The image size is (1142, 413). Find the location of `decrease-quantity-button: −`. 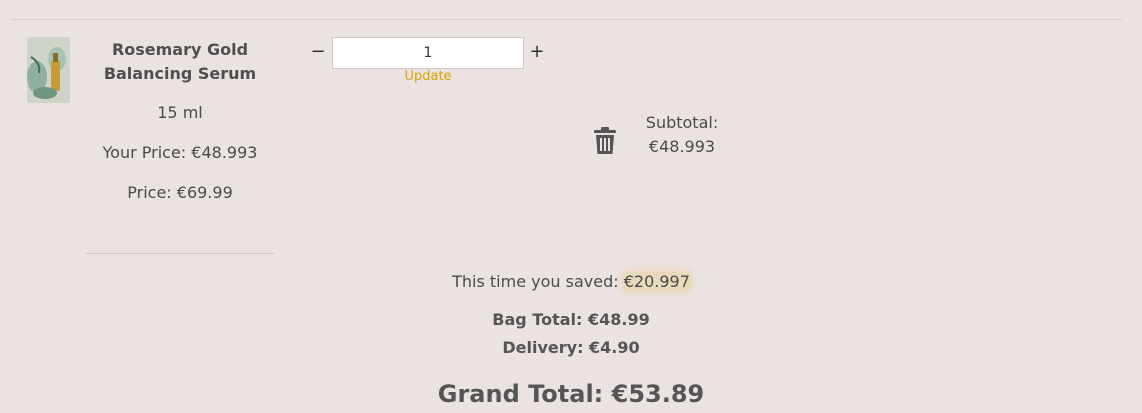

decrease-quantity-button: − is located at coordinates (318, 52).